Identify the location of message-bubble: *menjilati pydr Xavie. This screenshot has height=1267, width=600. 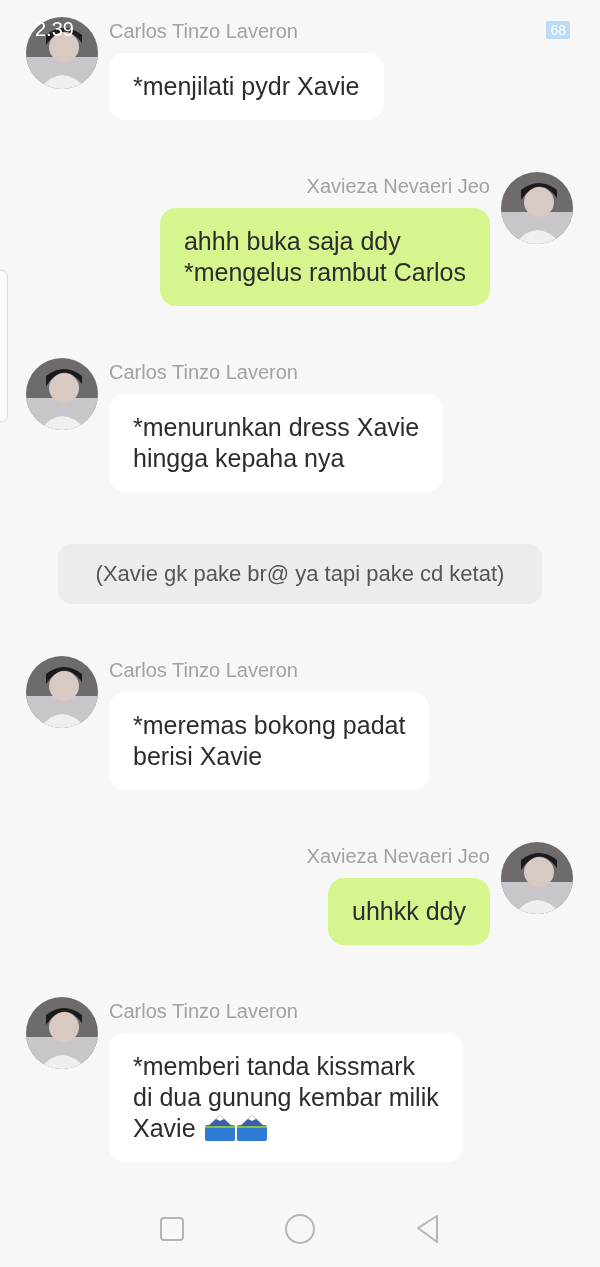
(246, 86).